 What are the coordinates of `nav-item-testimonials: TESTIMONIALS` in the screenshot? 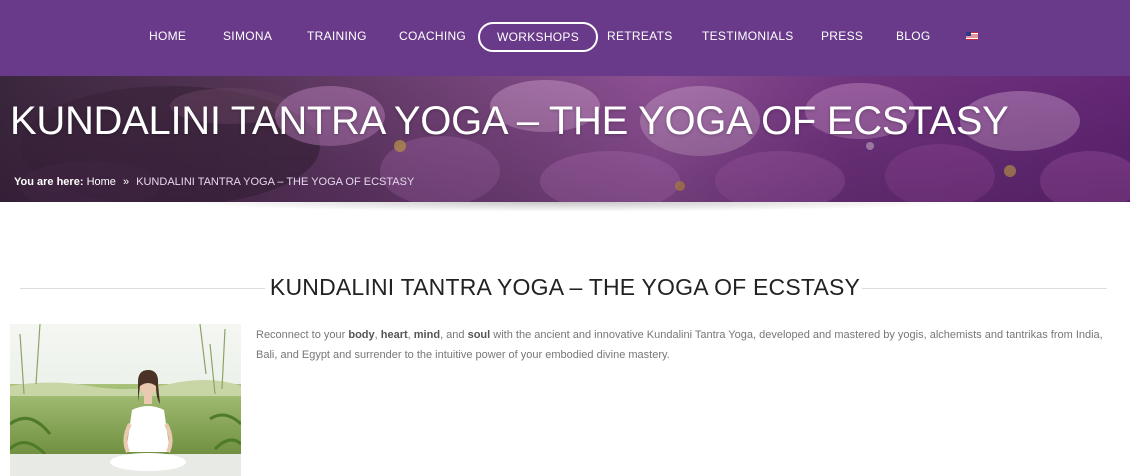 It's located at (748, 36).